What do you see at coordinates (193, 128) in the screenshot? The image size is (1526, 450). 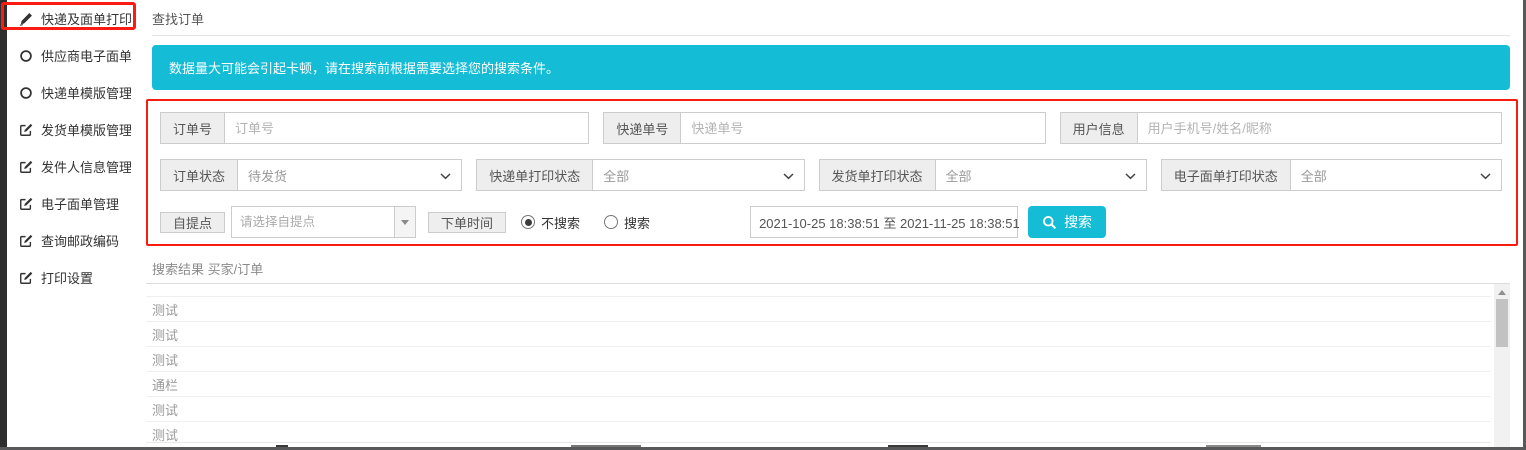 I see `field-label: 订单号` at bounding box center [193, 128].